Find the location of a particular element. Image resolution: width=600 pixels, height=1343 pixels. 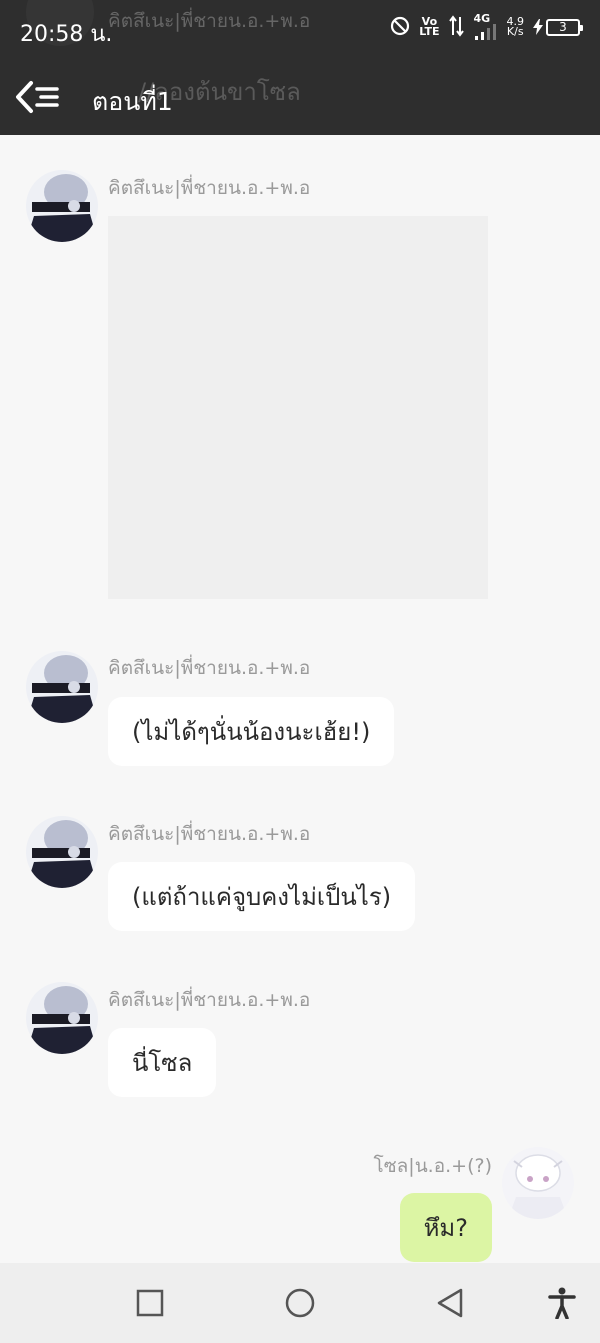

data-arrows-icon is located at coordinates (456, 27).